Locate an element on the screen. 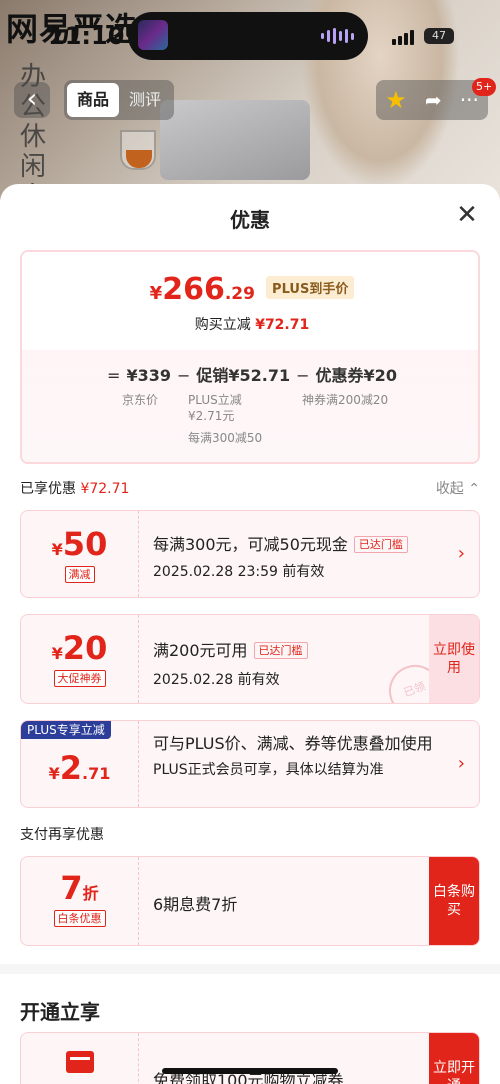 This screenshot has height=1084, width=500. album-art-icon is located at coordinates (153, 35).